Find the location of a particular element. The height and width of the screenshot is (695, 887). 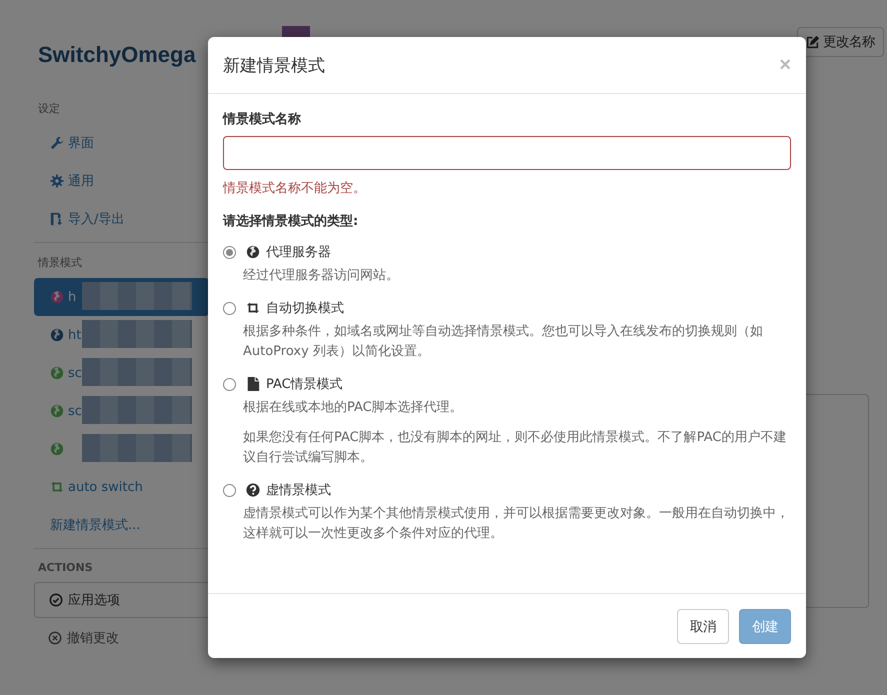

option-description: 如果您没有任何PAC脚本，也没有脚本的网址，则不必使用此情景模式。不了解PAC的用户不建议自行尝试编写脚本。 is located at coordinates (515, 448).